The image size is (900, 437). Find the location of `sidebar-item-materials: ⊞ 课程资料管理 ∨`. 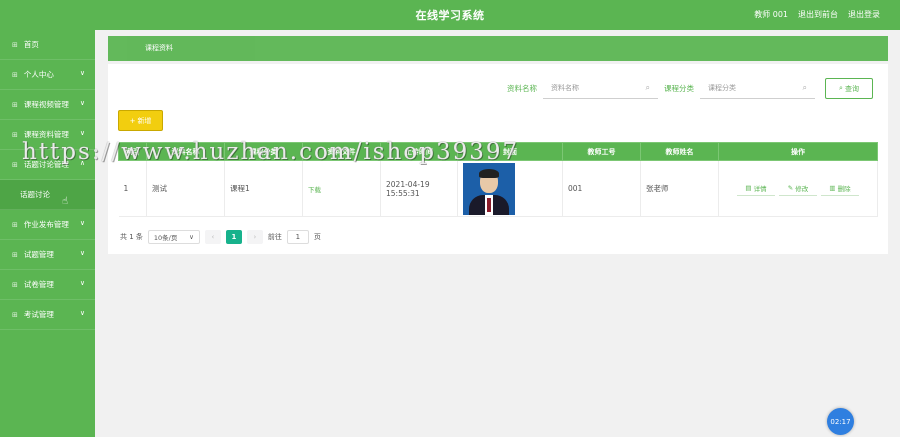

sidebar-item-materials: ⊞ 课程资料管理 ∨ is located at coordinates (47, 135).